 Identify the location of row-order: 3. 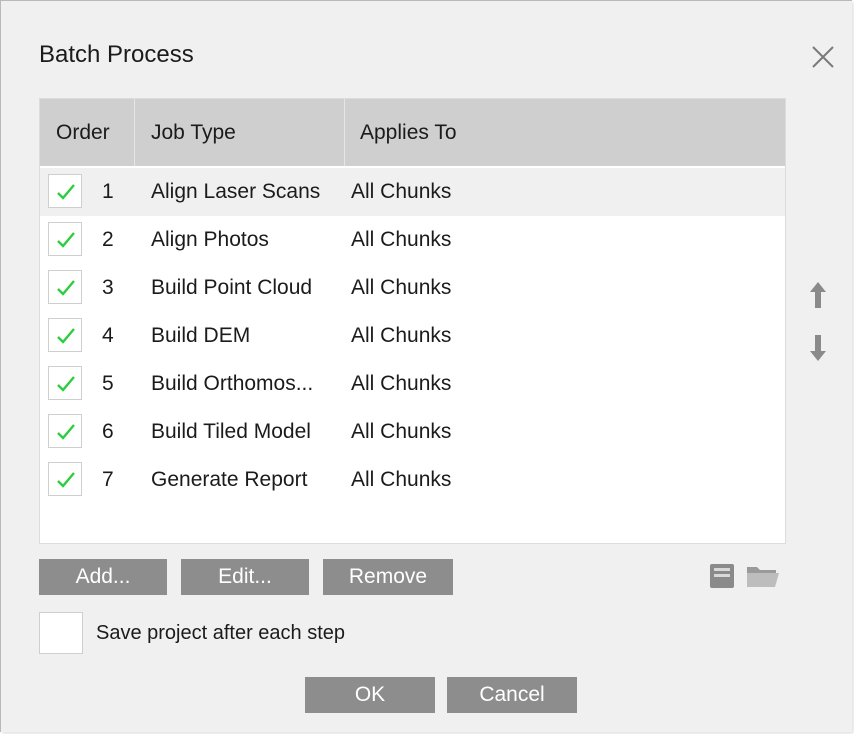
(108, 287).